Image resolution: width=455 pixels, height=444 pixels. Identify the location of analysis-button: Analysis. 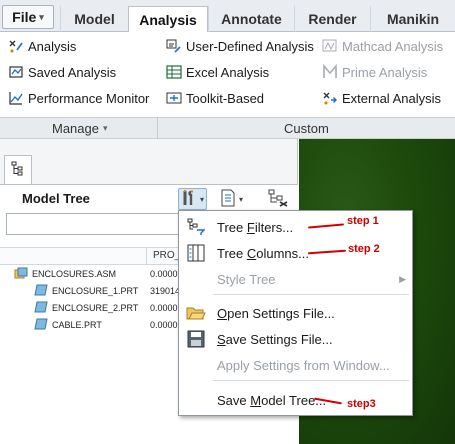
(42, 46).